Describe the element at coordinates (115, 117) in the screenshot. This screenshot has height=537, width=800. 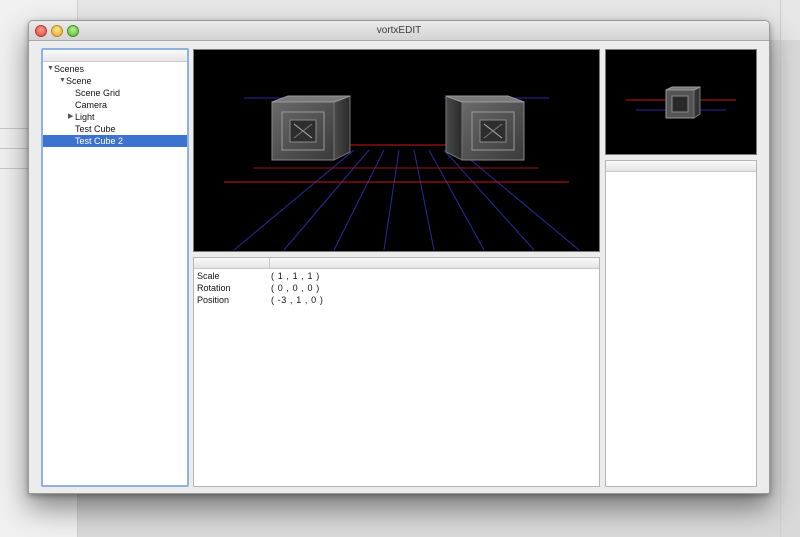
I see `tree-item-light: ▶ Light` at that location.